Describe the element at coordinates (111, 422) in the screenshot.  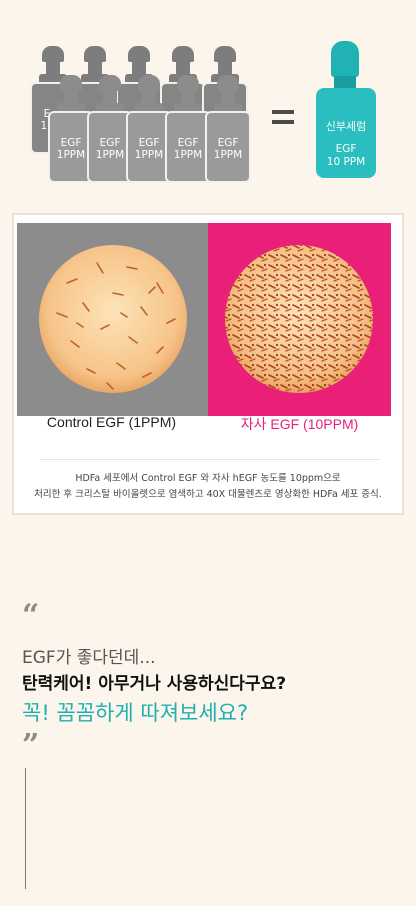
I see `control-label: Control EGF (1PPM)` at that location.